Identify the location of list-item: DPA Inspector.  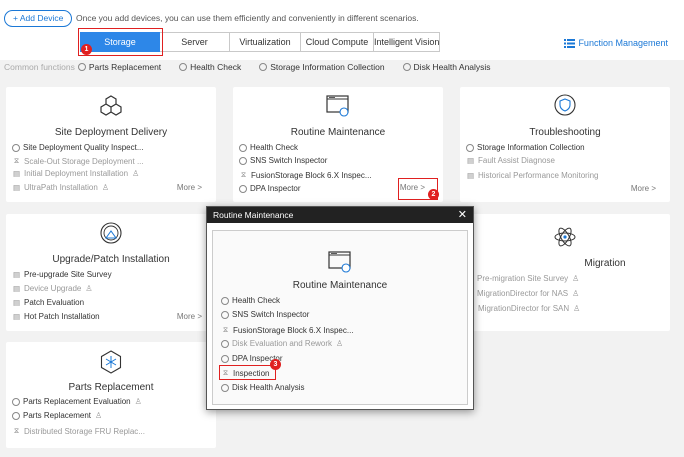
(270, 188).